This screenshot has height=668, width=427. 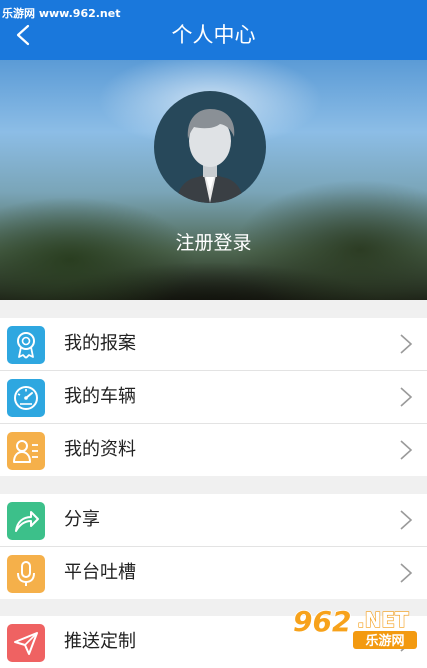 What do you see at coordinates (213, 241) in the screenshot?
I see `login-register-link: 注册登录` at bounding box center [213, 241].